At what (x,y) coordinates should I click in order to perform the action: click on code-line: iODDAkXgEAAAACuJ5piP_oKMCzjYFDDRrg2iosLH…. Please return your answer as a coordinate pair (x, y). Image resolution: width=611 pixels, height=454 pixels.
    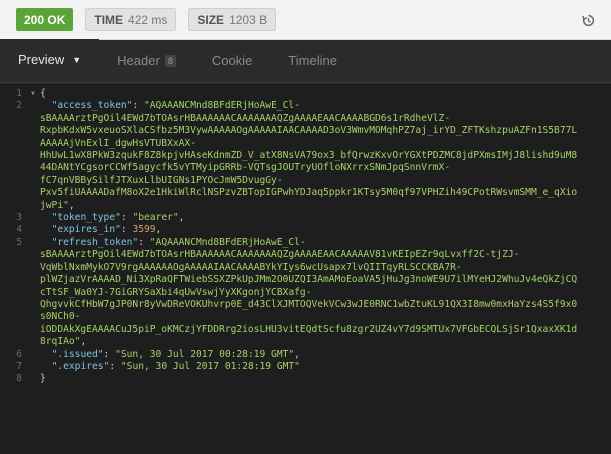
    Looking at the image, I should click on (305, 330).